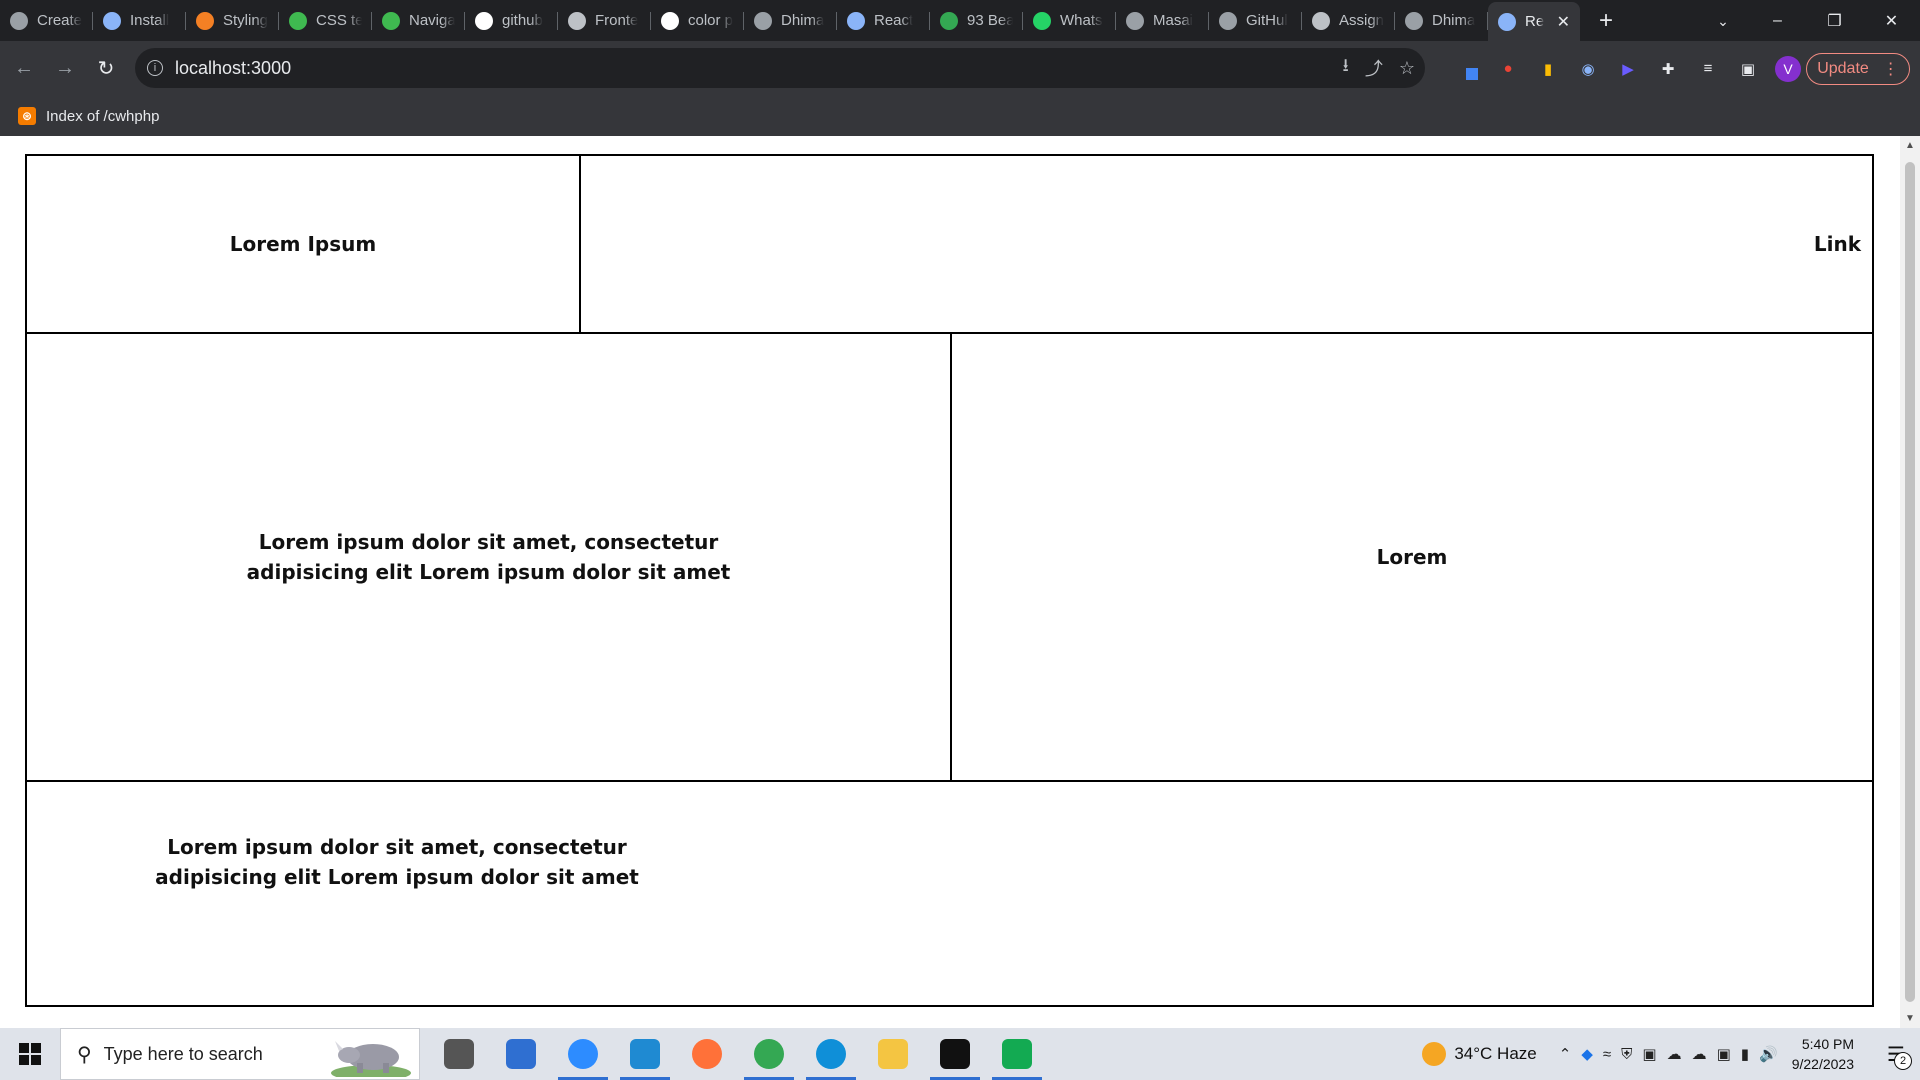 The width and height of the screenshot is (1920, 1080). Describe the element at coordinates (1226, 244) in the screenshot. I see `header-link-cell: Link` at that location.